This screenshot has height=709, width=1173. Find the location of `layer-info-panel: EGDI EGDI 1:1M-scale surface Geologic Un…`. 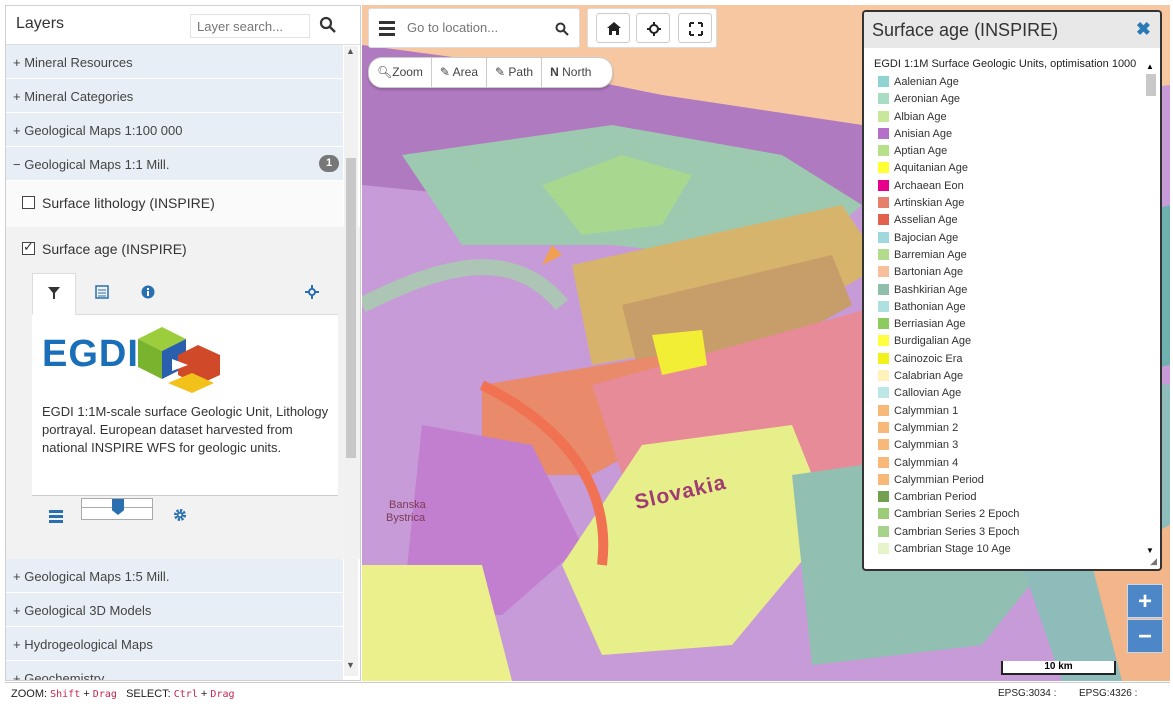

layer-info-panel: EGDI EGDI 1:1M-scale surface Geologic Un… is located at coordinates (185, 405).